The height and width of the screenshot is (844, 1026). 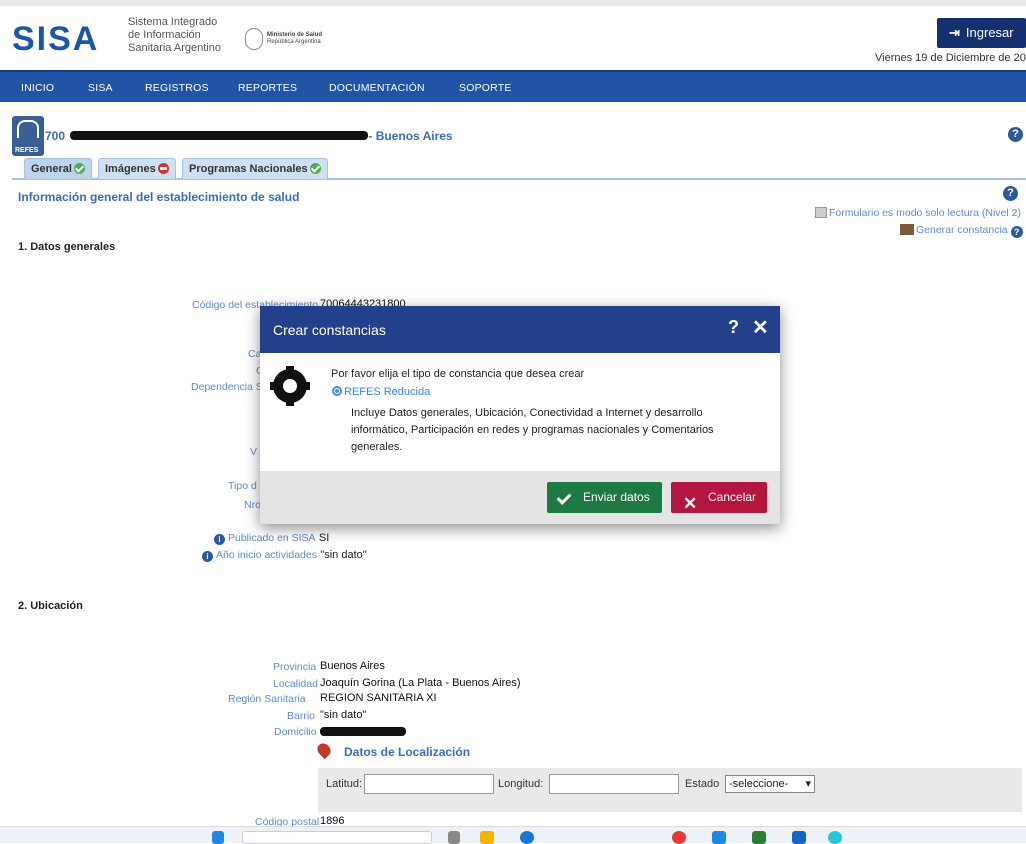 I want to click on row-anio: i Año inicio actividades "sin dato", so click(x=284, y=554).